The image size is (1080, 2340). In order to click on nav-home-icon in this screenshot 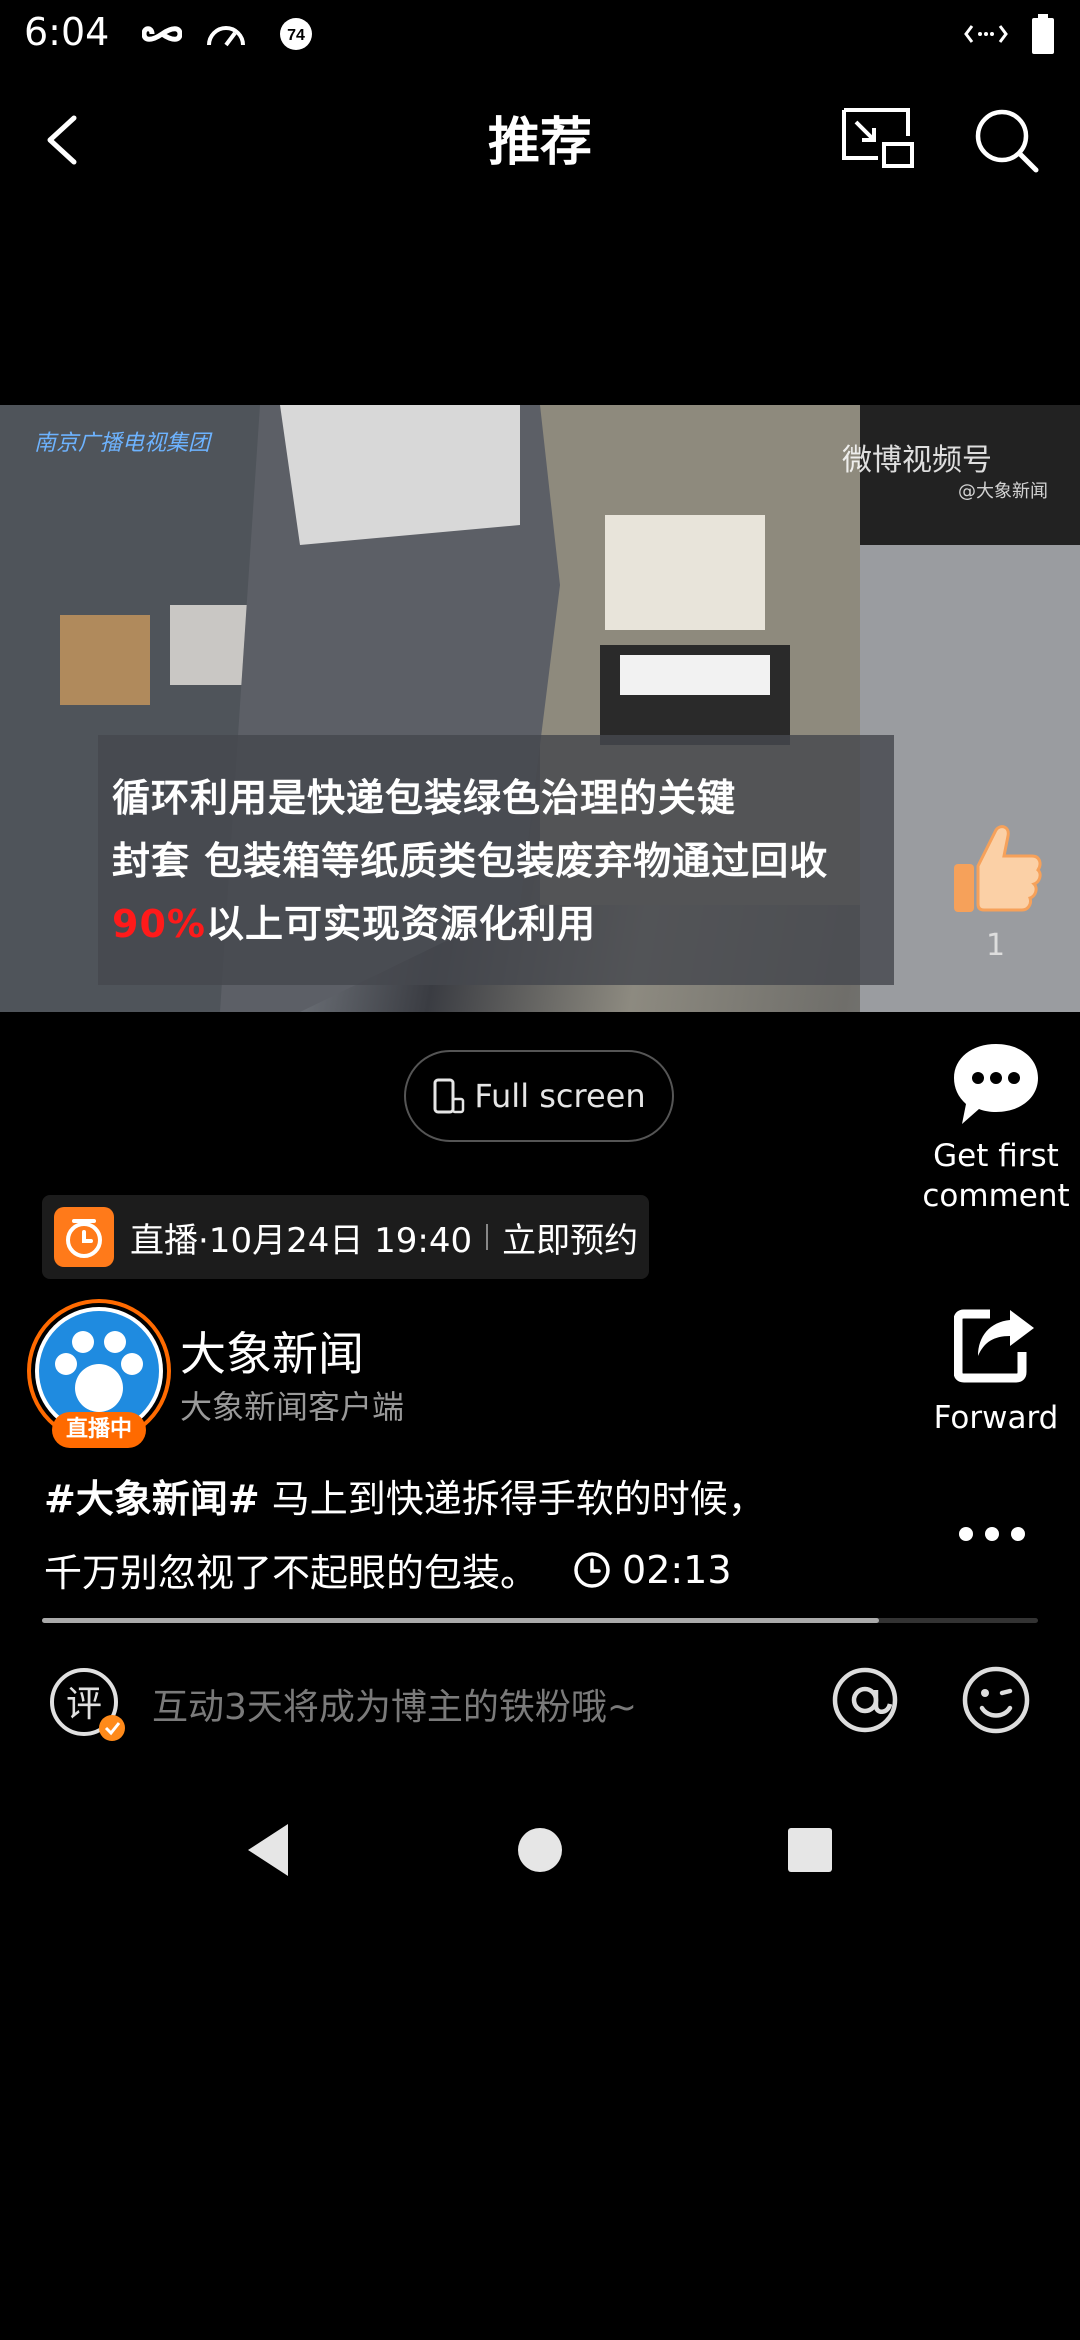, I will do `click(540, 1850)`.